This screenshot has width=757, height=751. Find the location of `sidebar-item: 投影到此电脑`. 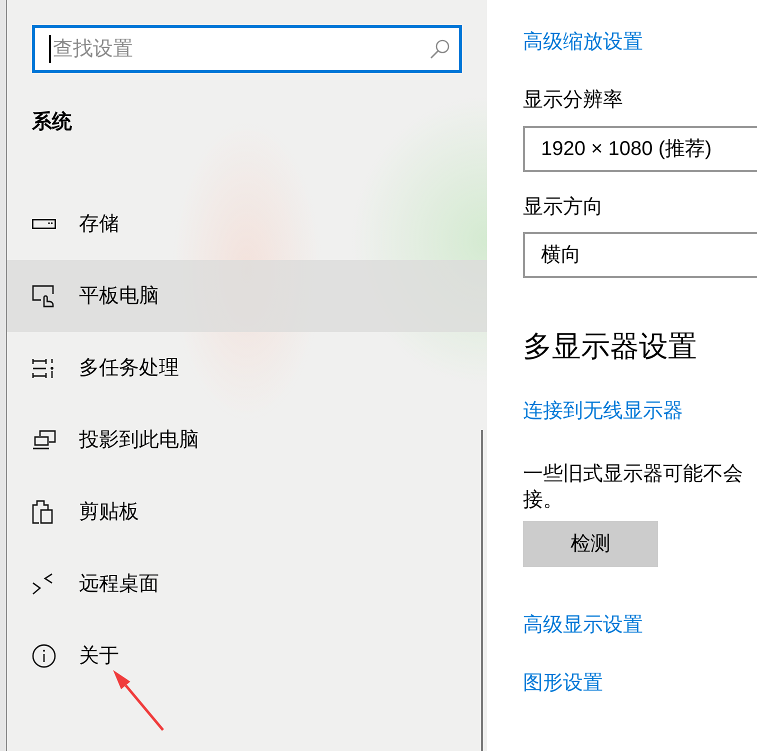

sidebar-item: 投影到此电脑 is located at coordinates (247, 440).